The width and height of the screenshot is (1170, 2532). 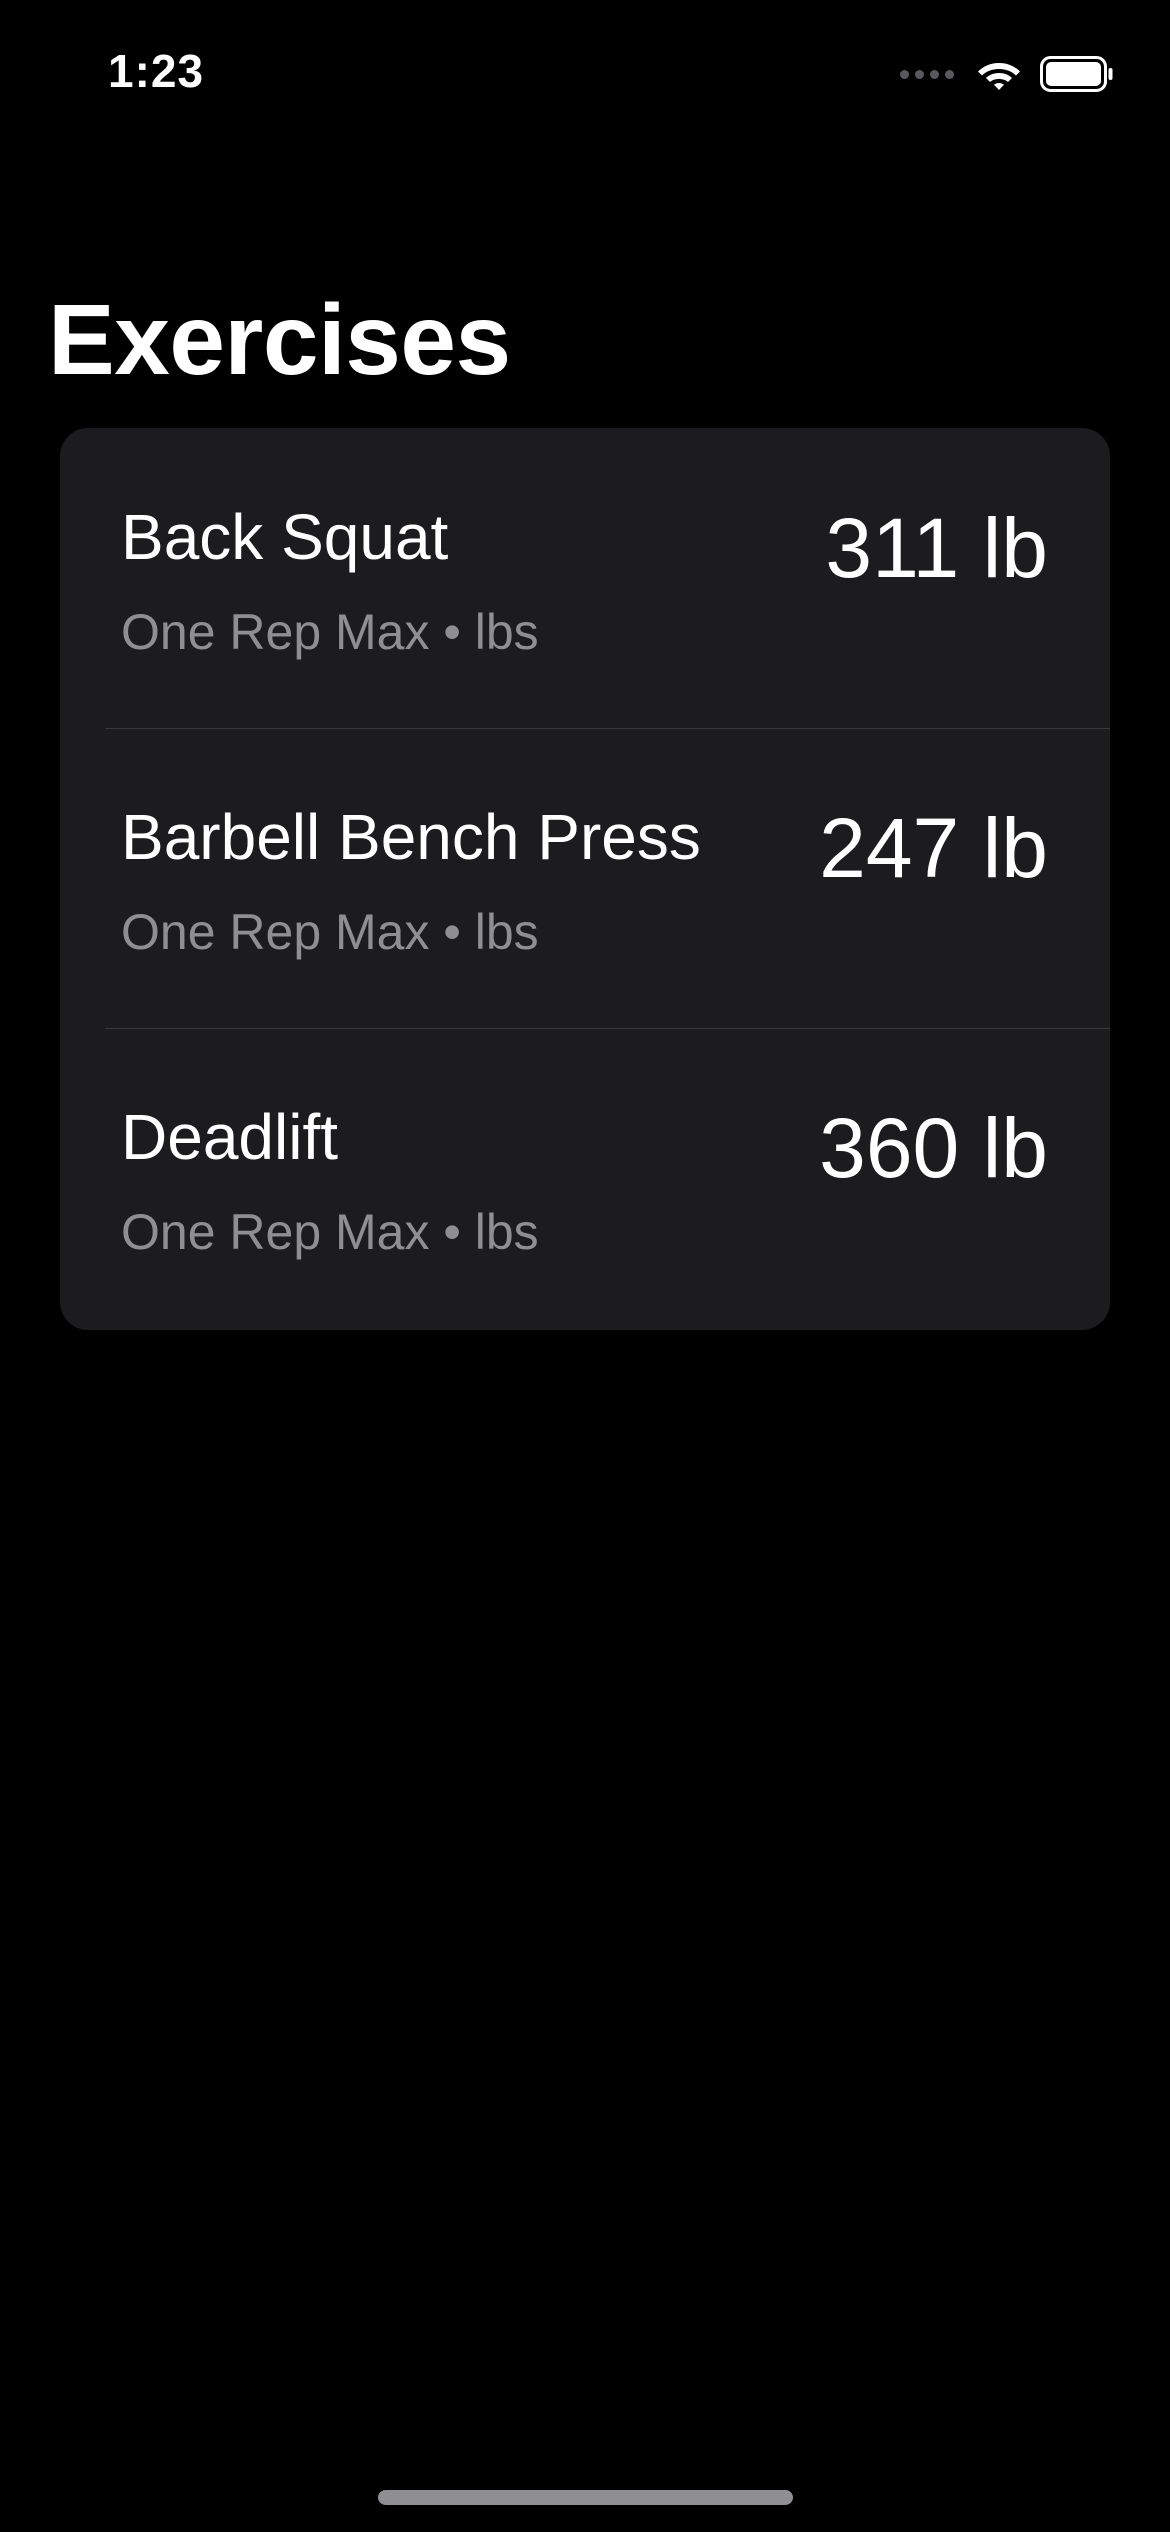 I want to click on battery-icon, so click(x=1076, y=74).